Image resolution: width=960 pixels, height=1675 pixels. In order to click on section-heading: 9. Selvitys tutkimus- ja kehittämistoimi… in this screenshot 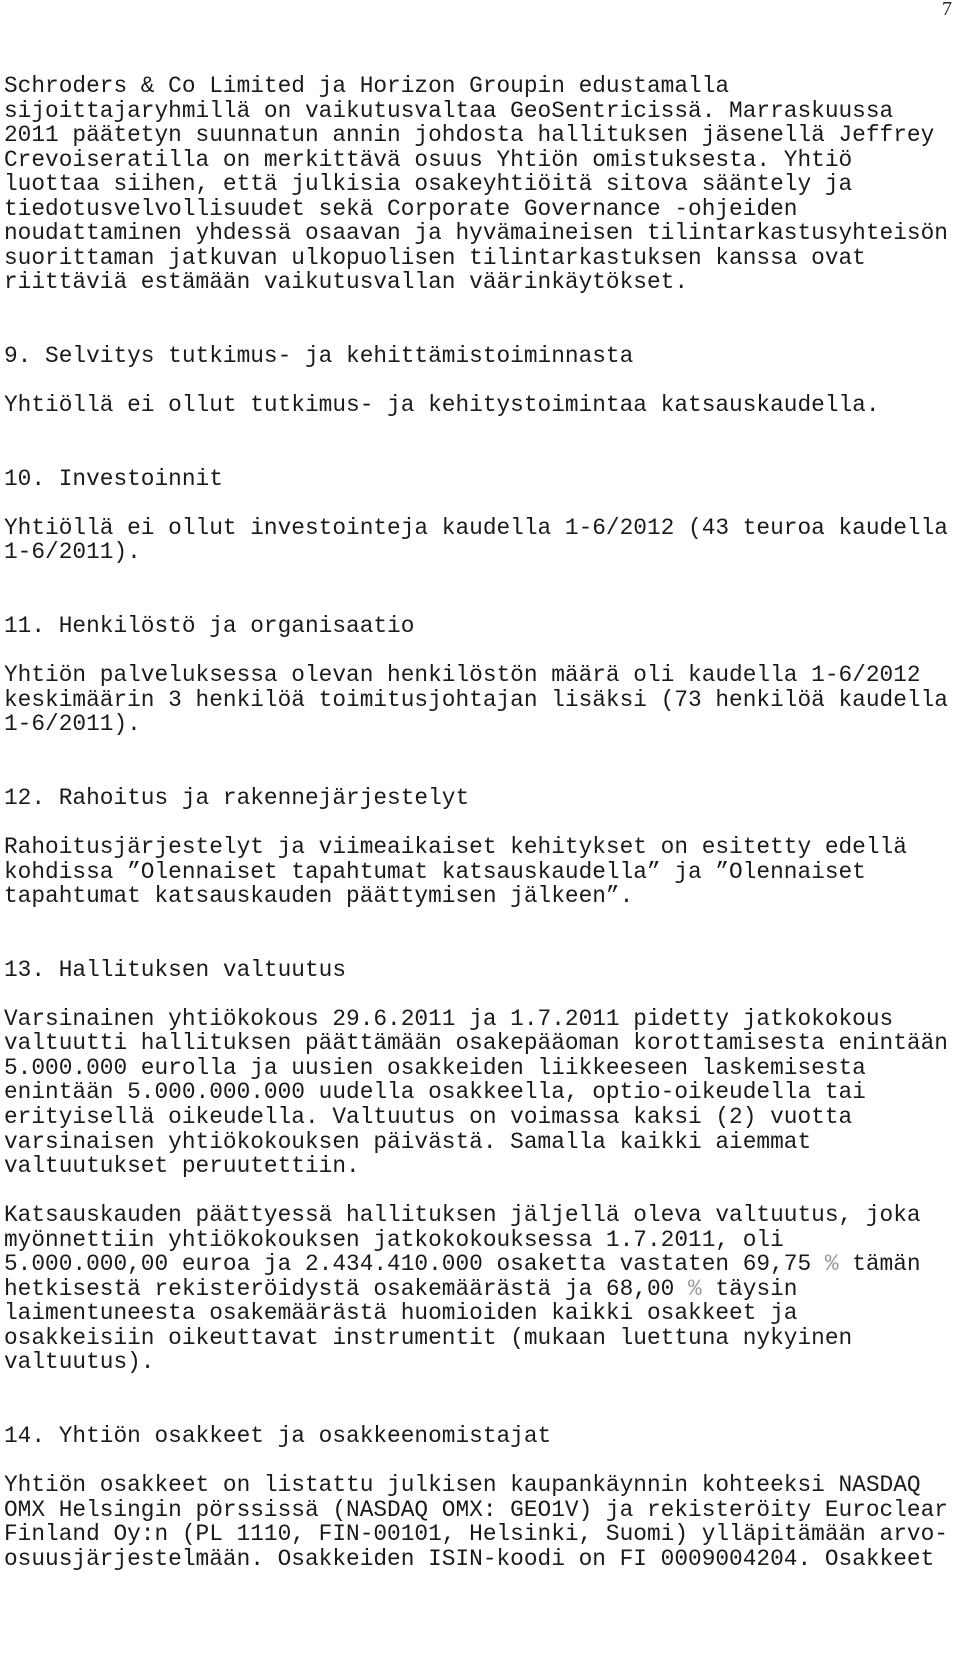, I will do `click(319, 356)`.